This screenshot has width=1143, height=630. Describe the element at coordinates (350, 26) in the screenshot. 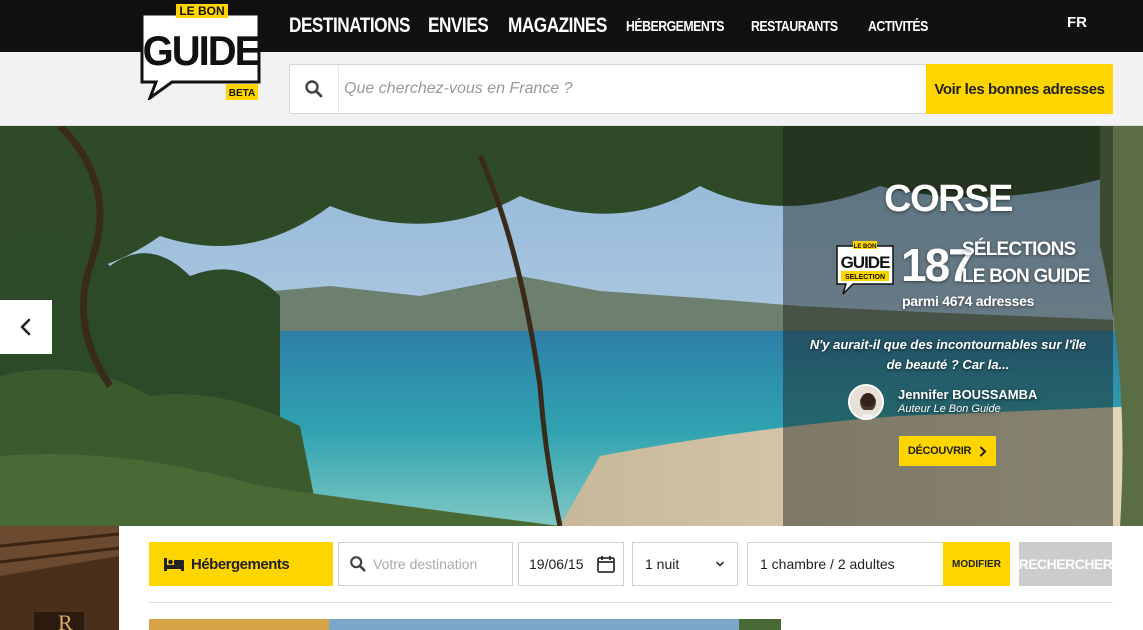

I see `nav-link-destinations: DESTINATIONS` at that location.